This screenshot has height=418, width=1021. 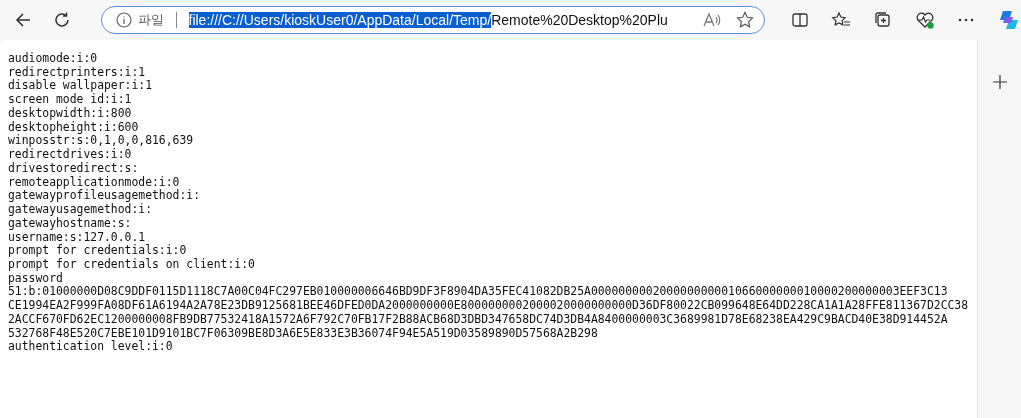 I want to click on file-text-line: 2ACCF670FD62EC1200000008FB9DB77532418A1572A6F792C70FB17F2B88ACB68D3DBD347658DC74D3DB4A8400000003C3689981D78E68238EA429C9BACD40E38D914452A, so click(x=478, y=319).